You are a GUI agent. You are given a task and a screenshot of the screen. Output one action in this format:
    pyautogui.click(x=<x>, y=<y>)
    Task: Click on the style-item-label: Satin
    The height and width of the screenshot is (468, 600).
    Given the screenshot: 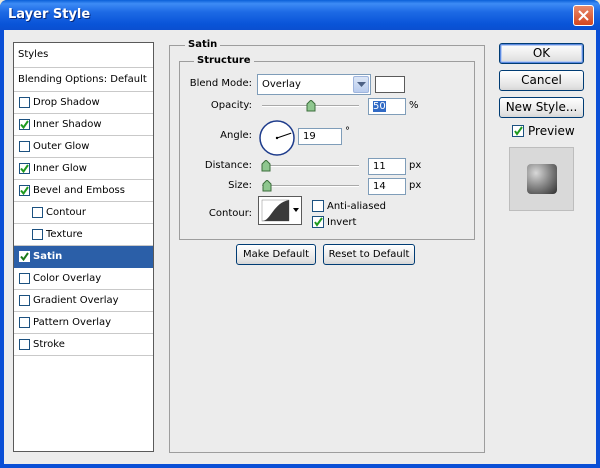 What is the action you would take?
    pyautogui.click(x=48, y=256)
    